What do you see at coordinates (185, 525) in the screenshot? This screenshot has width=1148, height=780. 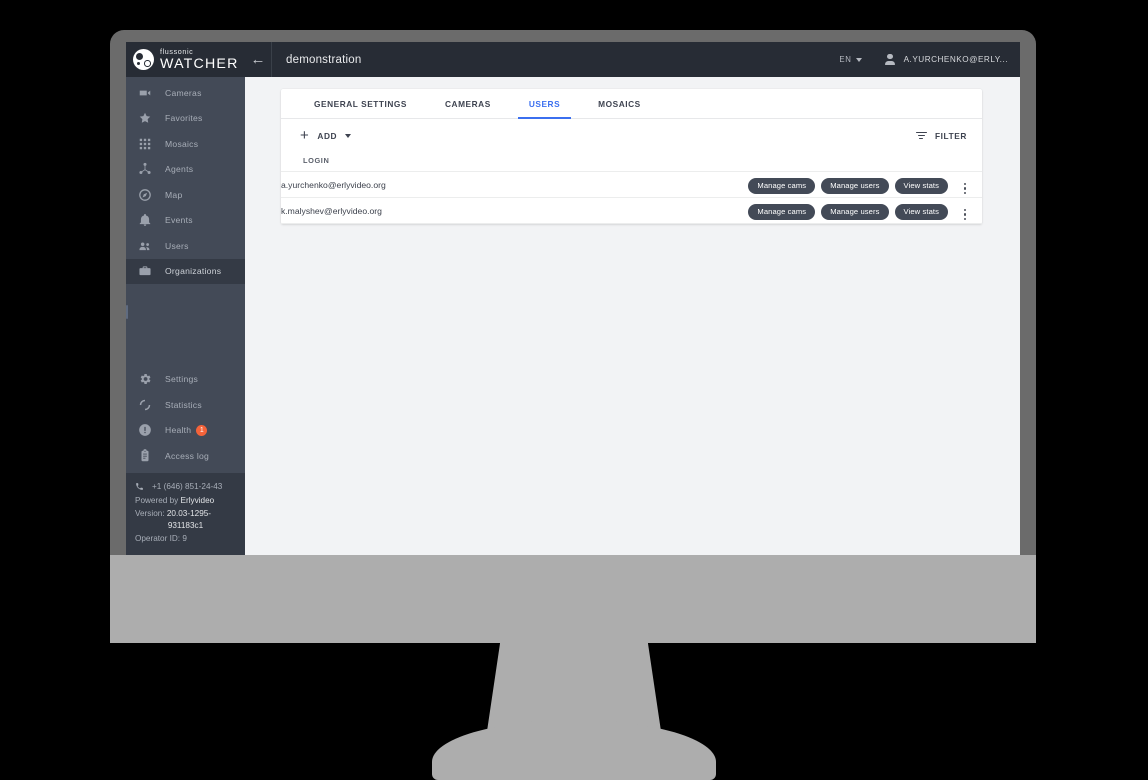 I see `version-value-2: 931183c1` at bounding box center [185, 525].